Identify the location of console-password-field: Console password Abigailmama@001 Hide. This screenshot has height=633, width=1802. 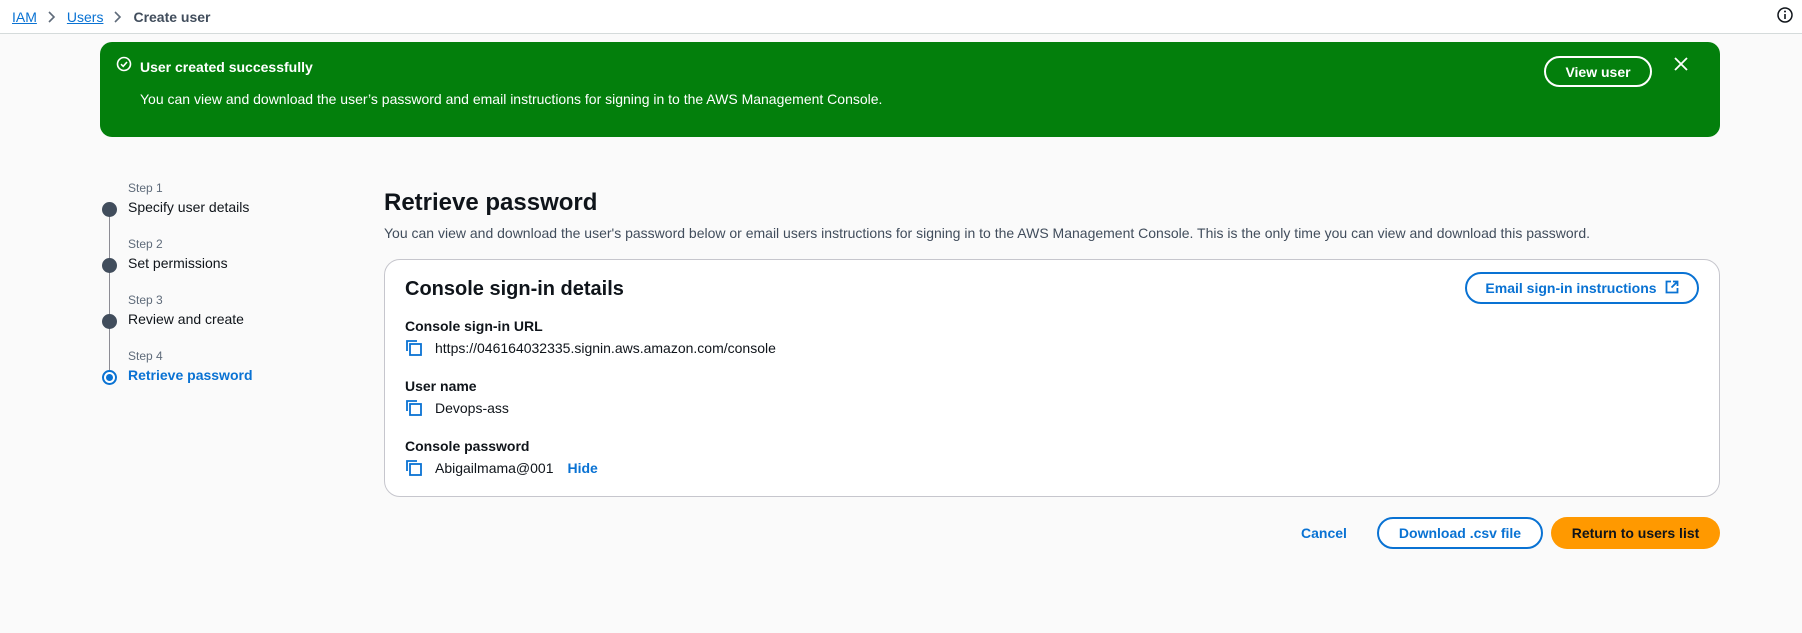
(501, 458).